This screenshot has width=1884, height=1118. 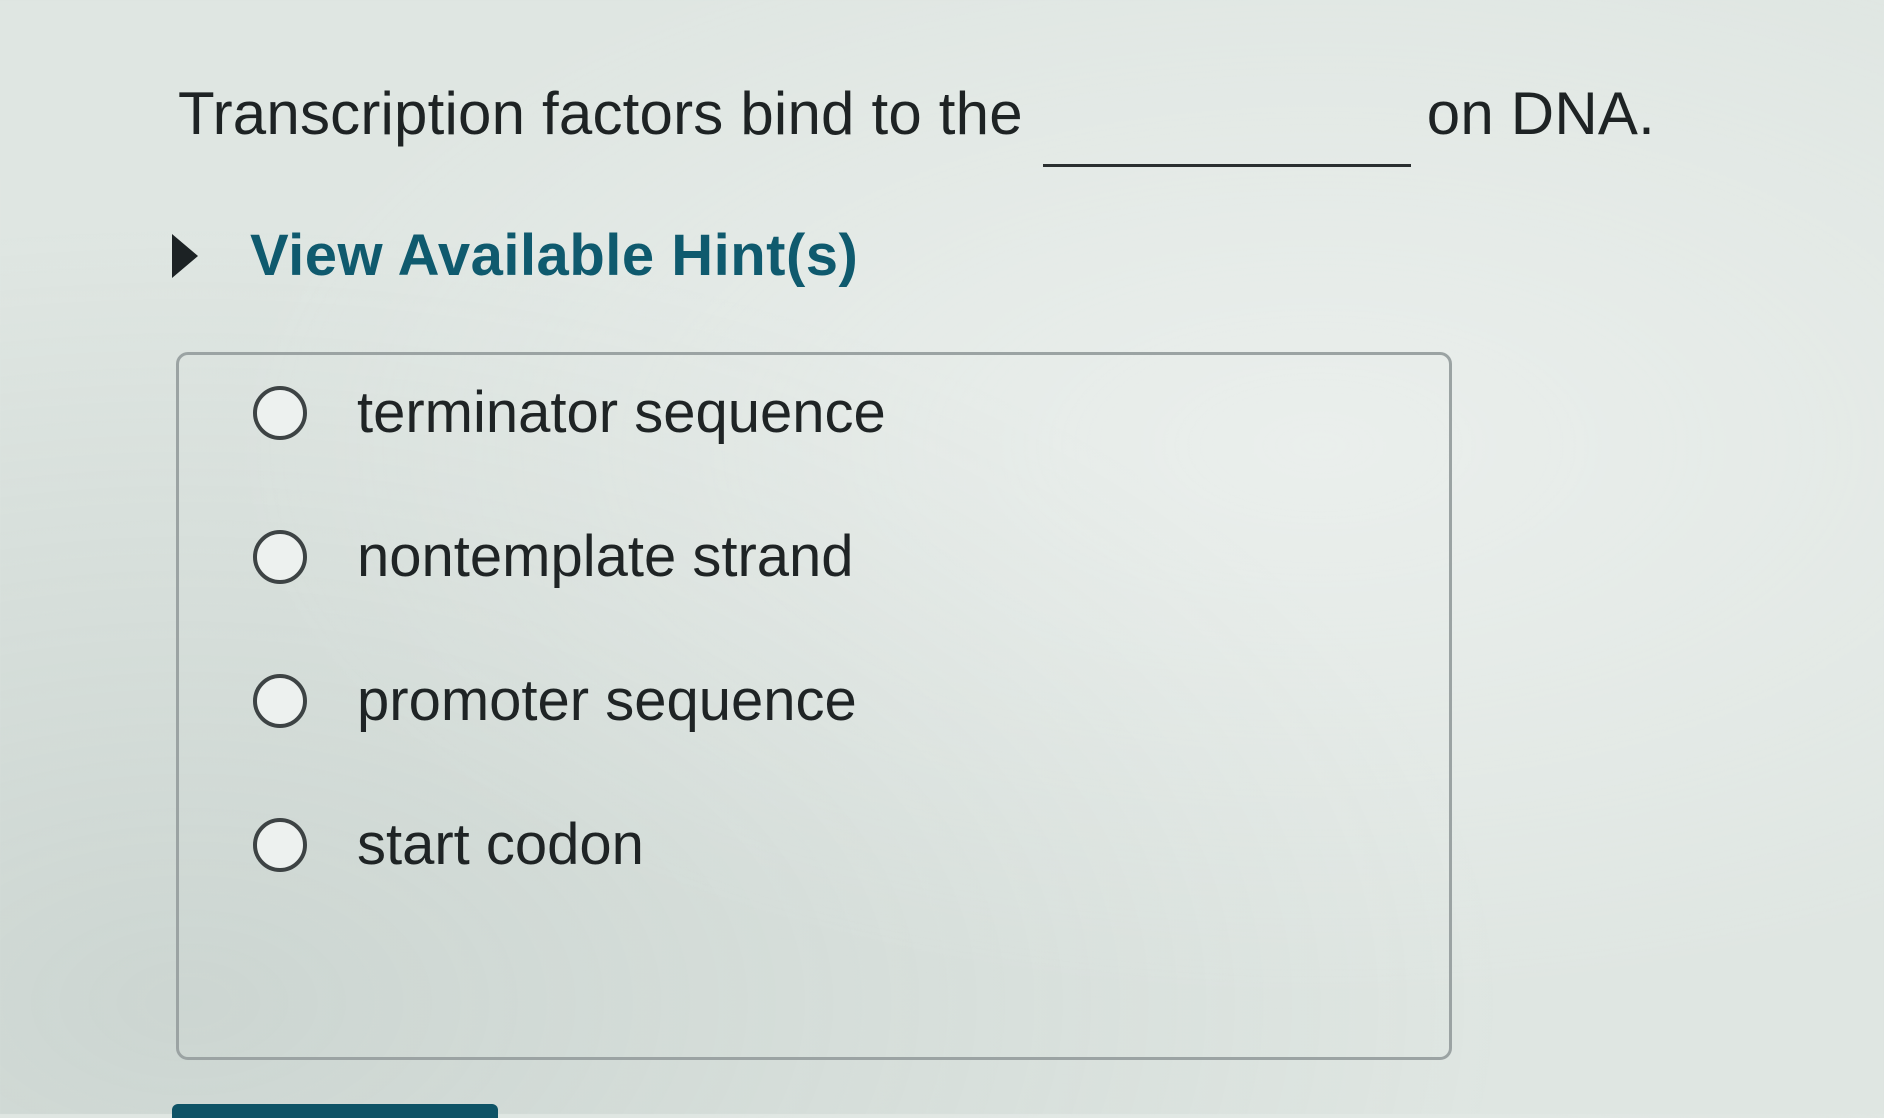 I want to click on option-nontemplate-strand: nontemplate strand, so click(x=553, y=556).